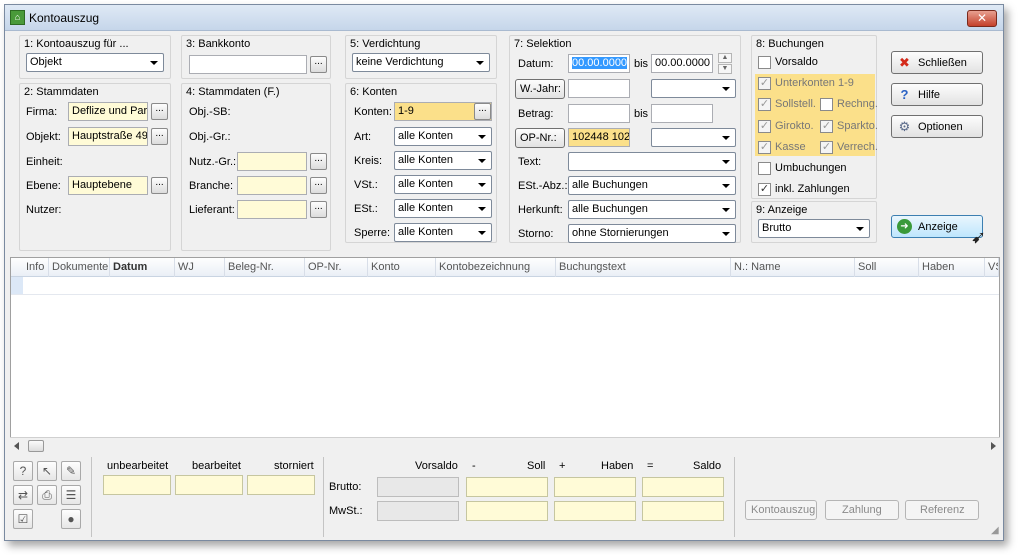 Image resolution: width=1026 pixels, height=555 pixels. I want to click on grid-column-konto: Konto, so click(402, 267).